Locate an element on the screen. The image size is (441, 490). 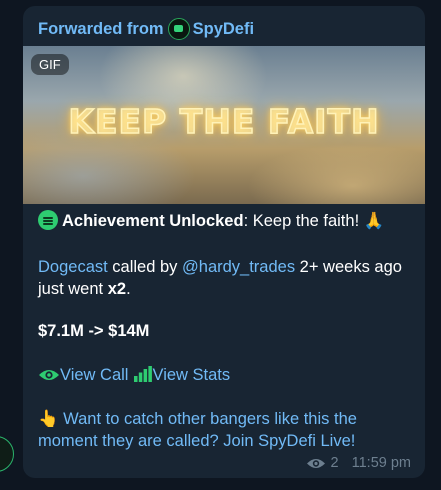
gif-badge: GIF is located at coordinates (50, 64).